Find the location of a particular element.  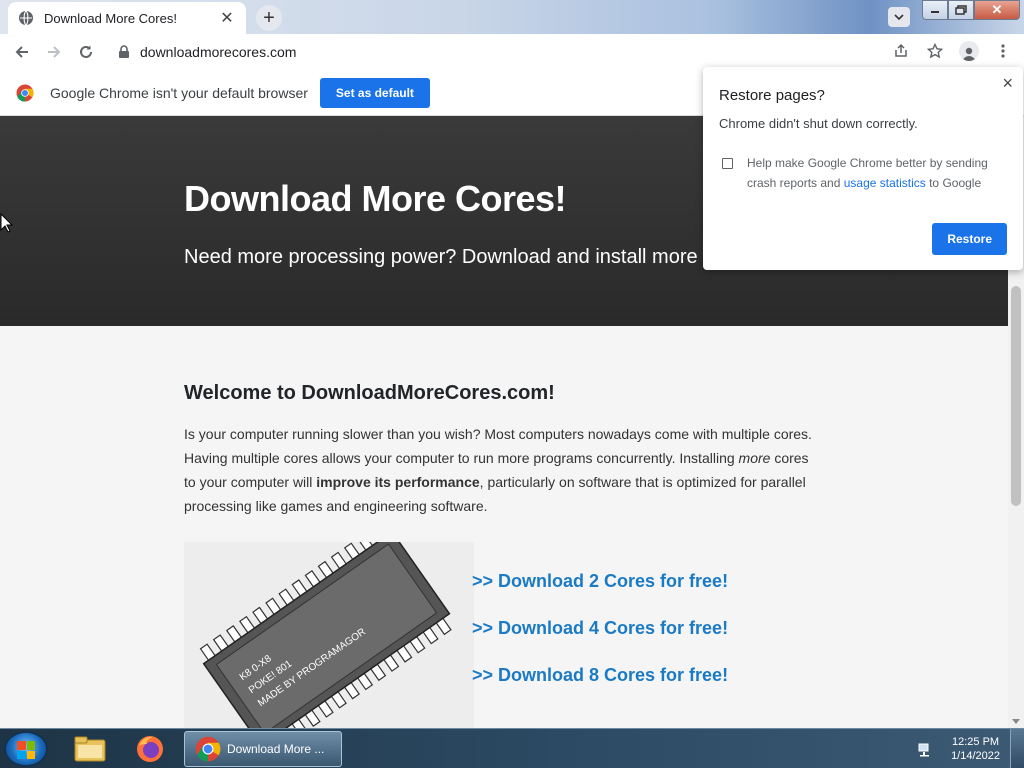

back-button is located at coordinates (22, 52).